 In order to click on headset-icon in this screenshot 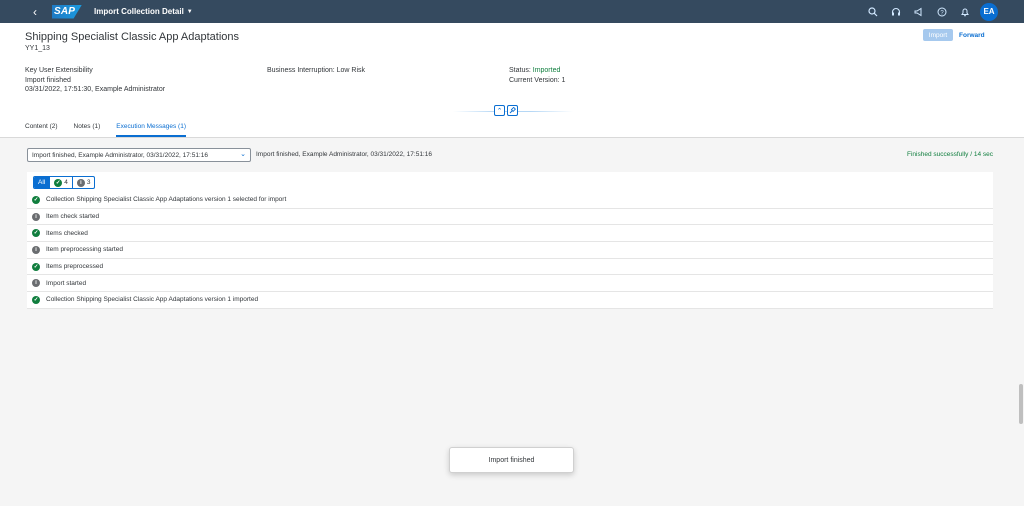, I will do `click(895, 11)`.